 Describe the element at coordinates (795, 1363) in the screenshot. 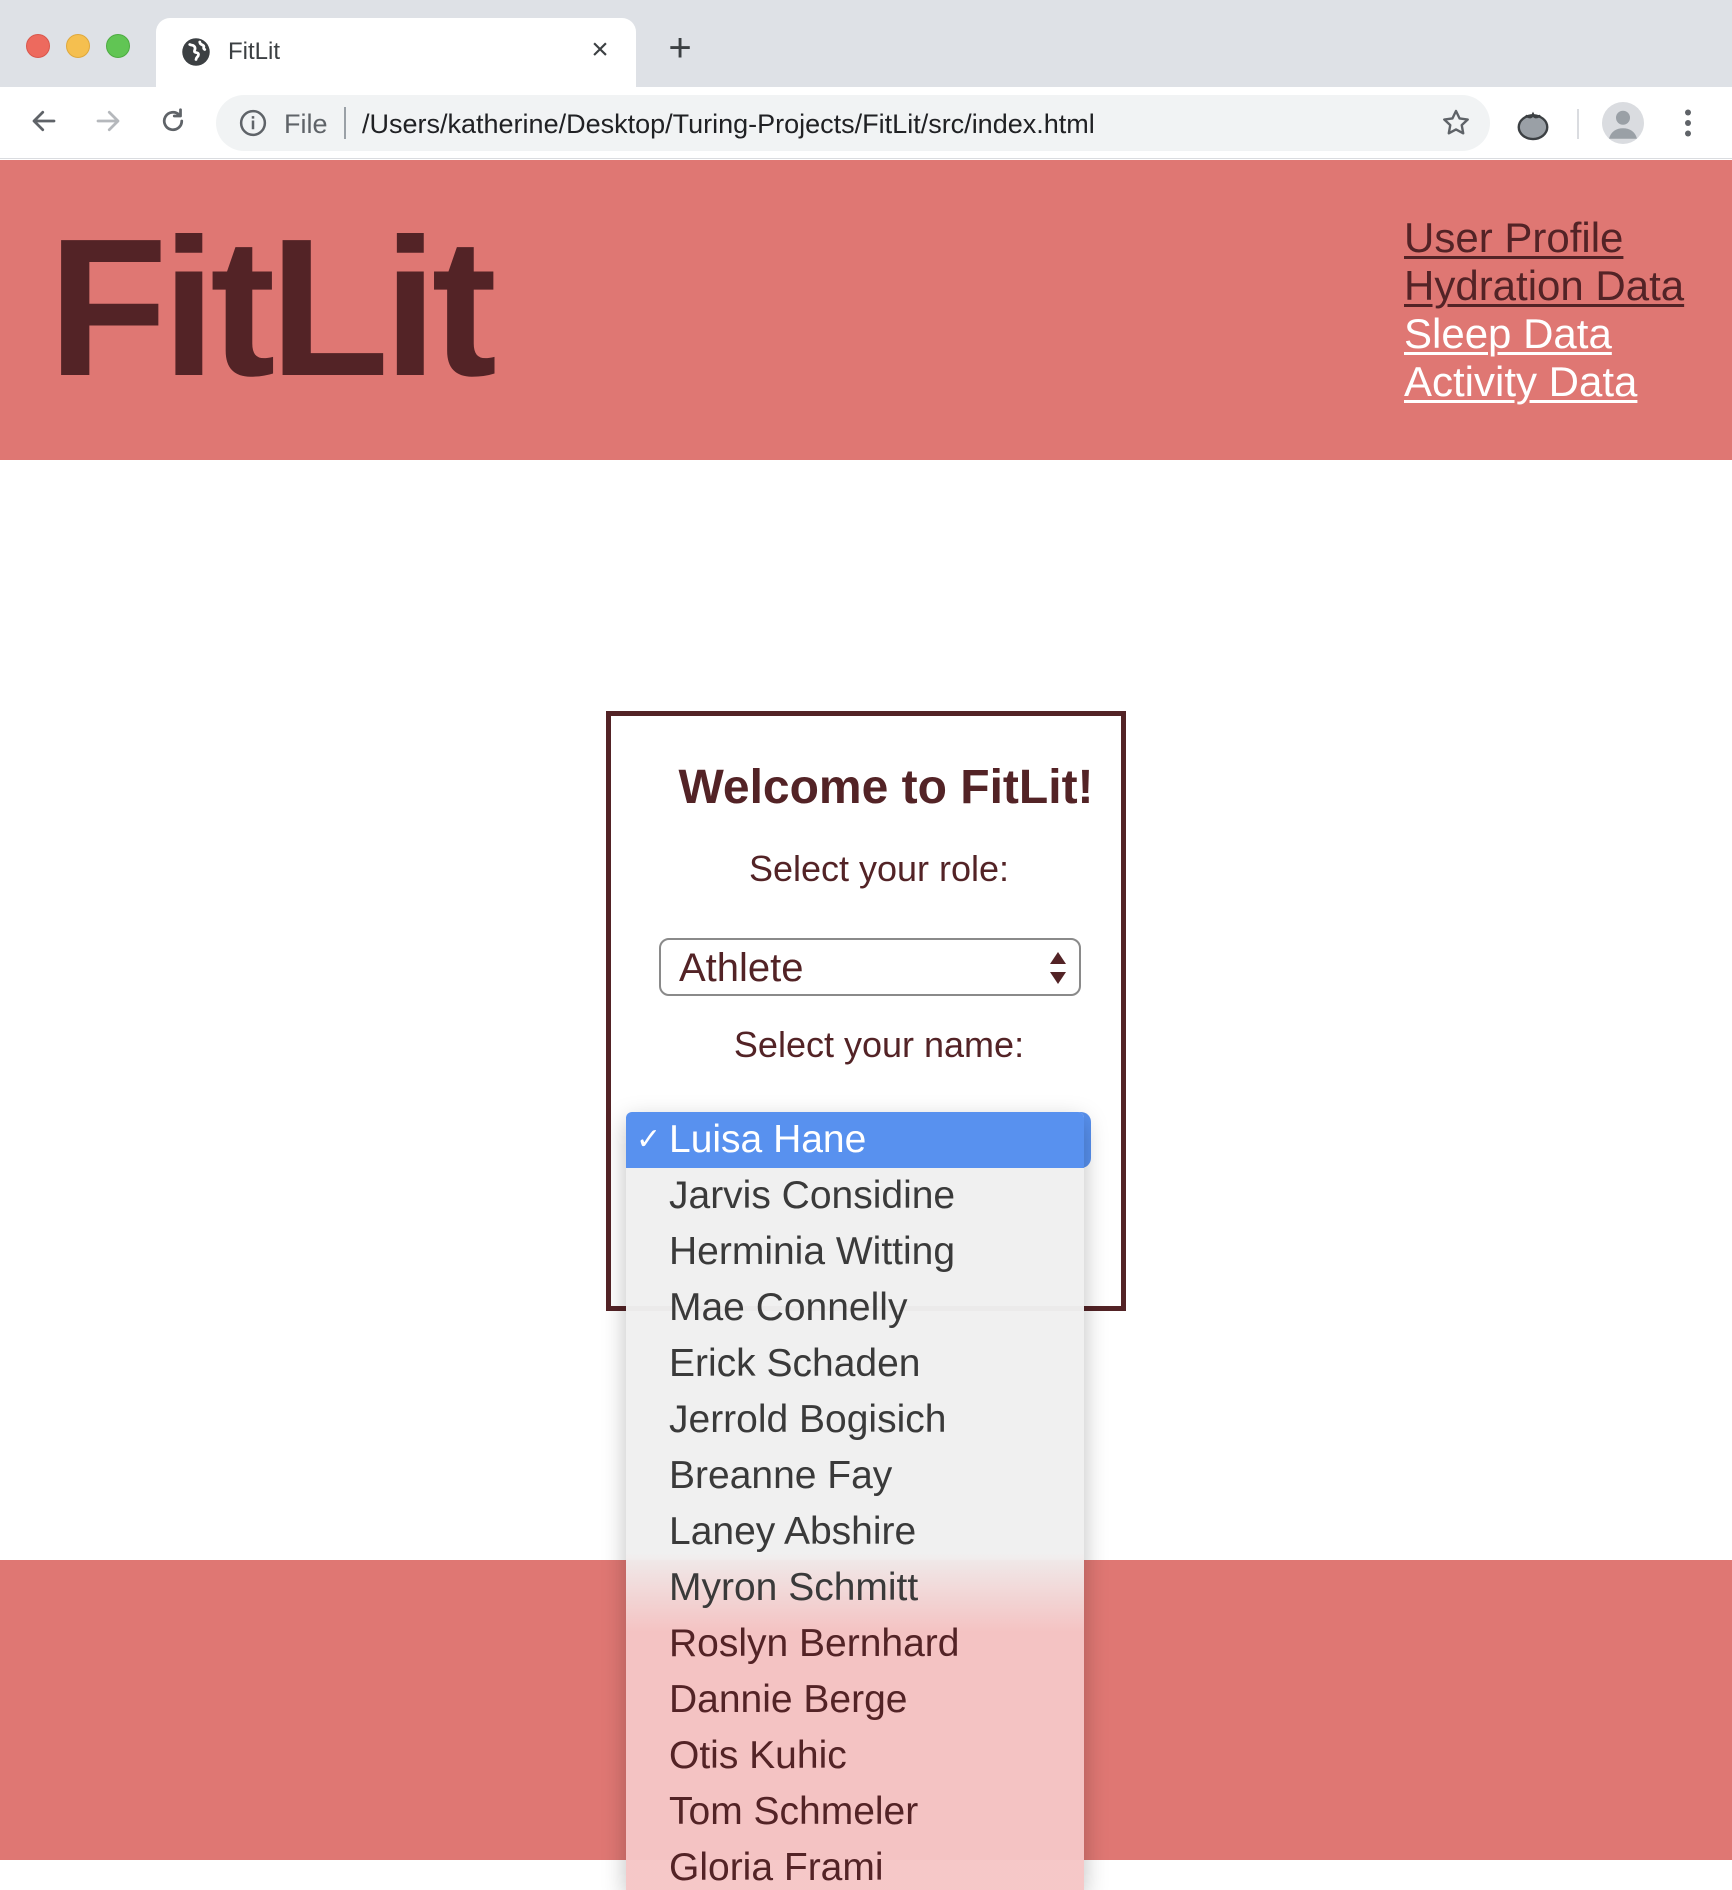

I see `dropdown-option-label: Erick Schaden` at that location.